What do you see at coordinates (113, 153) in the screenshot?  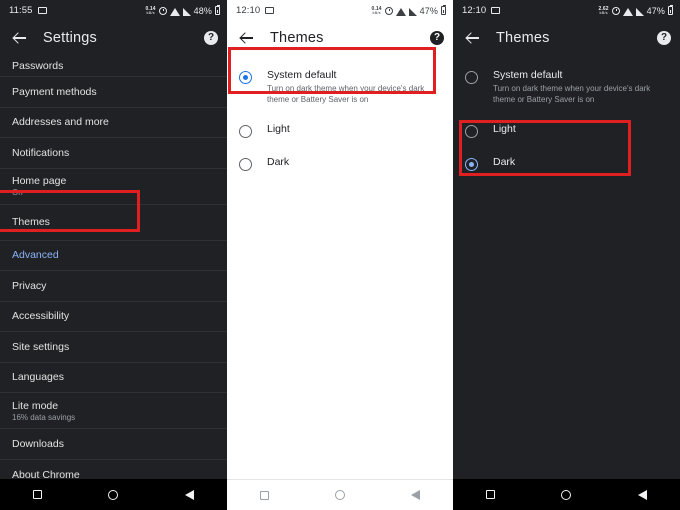 I see `settings-row-notifications: Notifications` at bounding box center [113, 153].